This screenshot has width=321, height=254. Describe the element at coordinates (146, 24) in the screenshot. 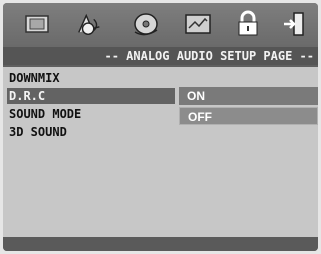

I see `disc-setup-icon` at that location.